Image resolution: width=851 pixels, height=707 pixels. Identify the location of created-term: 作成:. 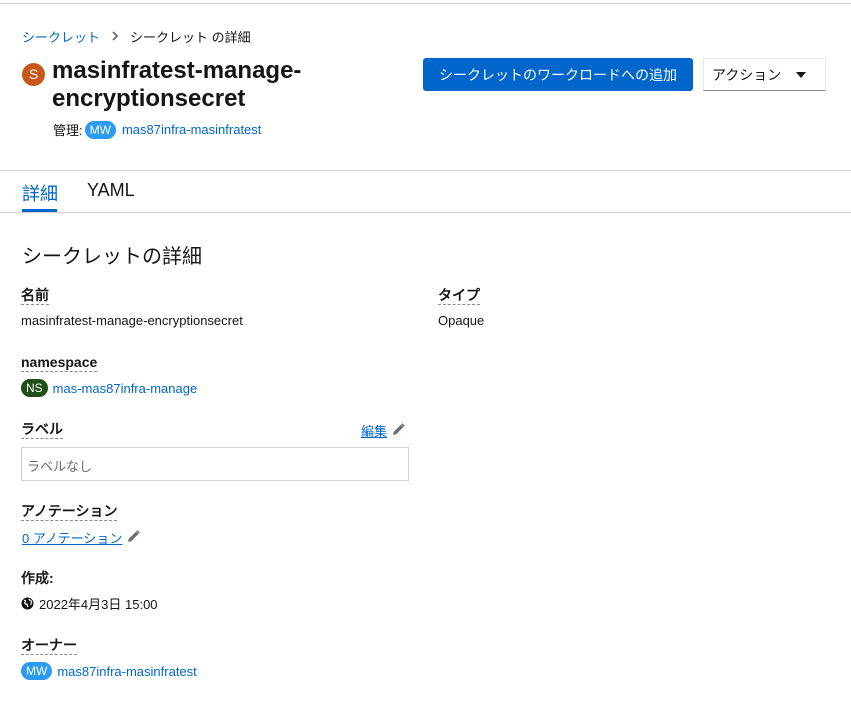
(37, 578).